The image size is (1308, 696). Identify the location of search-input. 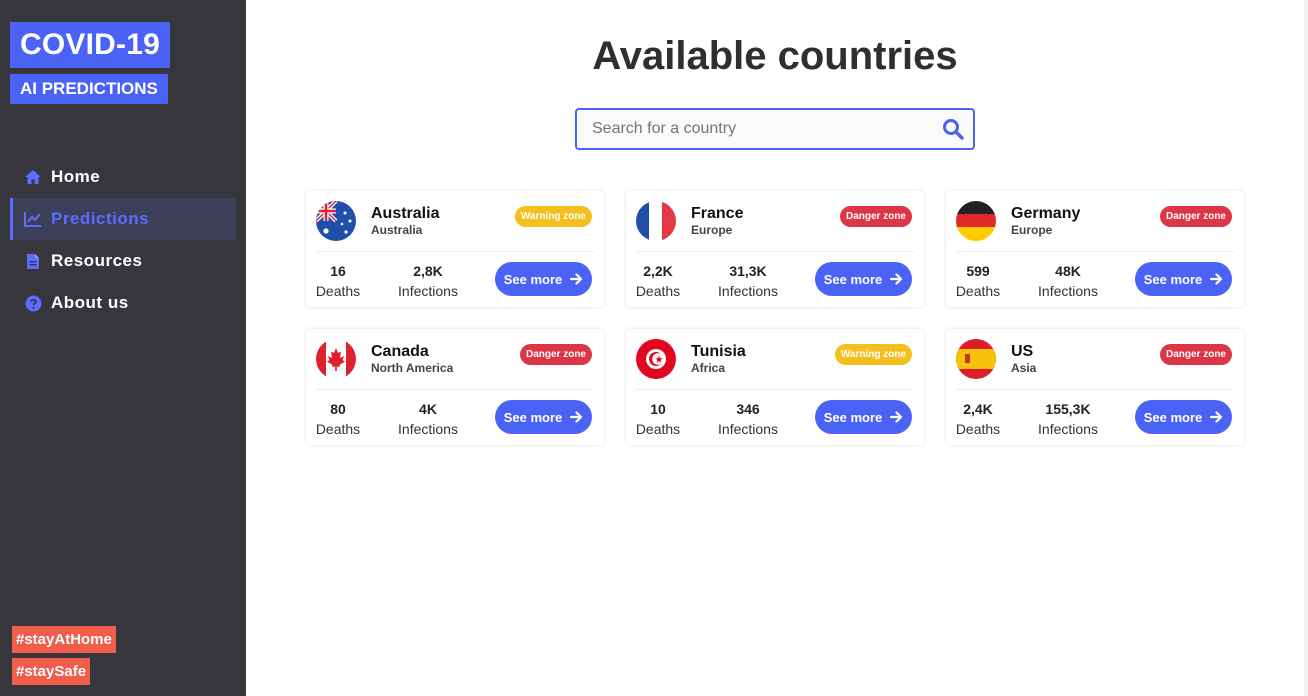
(755, 129).